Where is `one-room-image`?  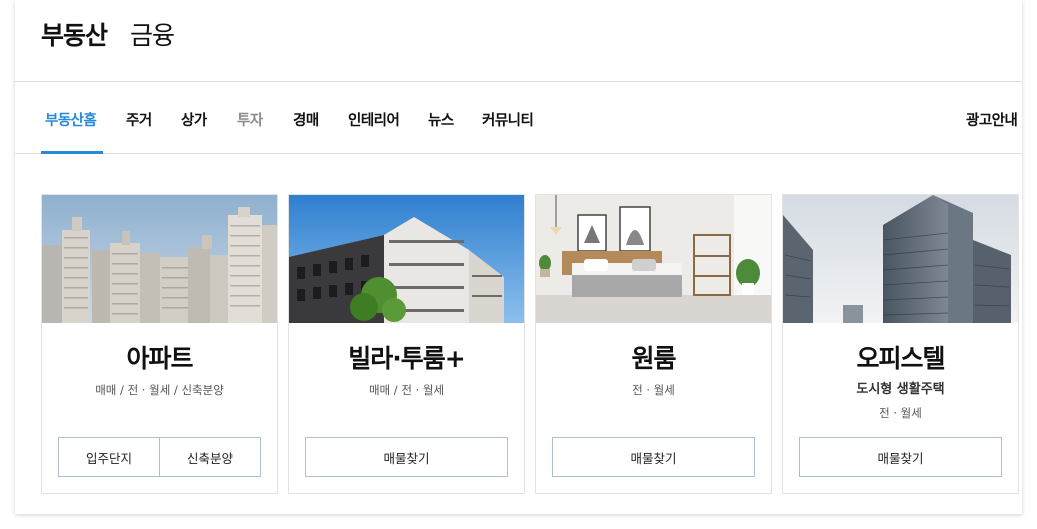
one-room-image is located at coordinates (653, 259).